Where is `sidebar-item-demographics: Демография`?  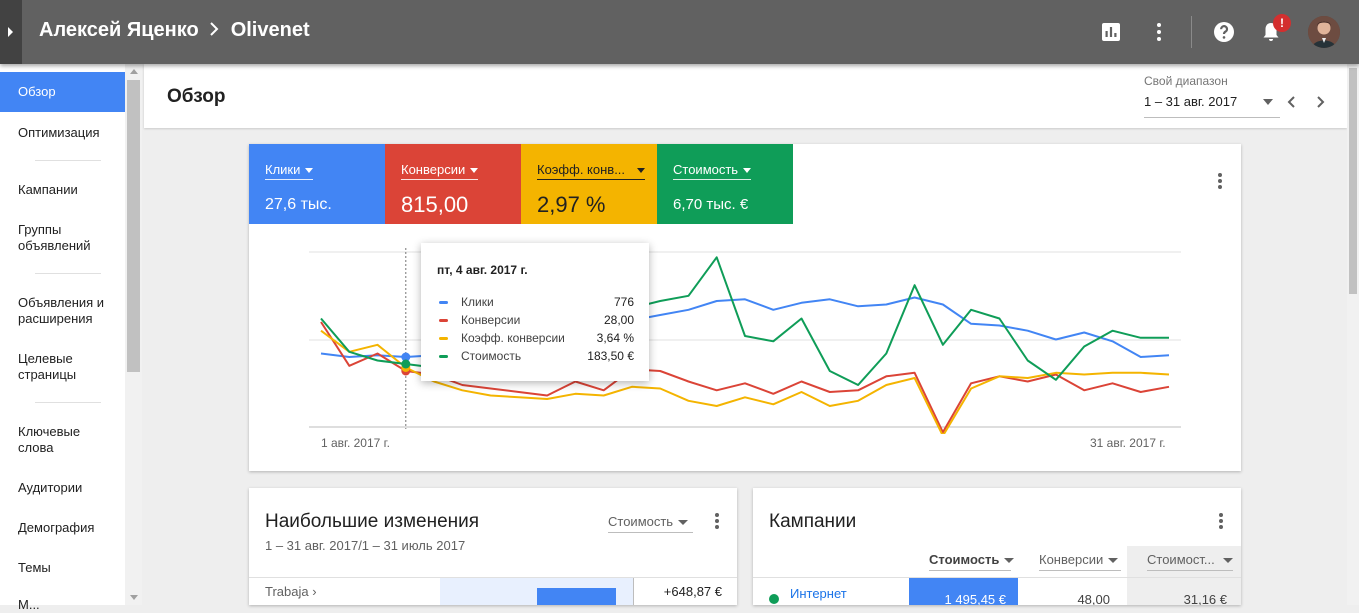 sidebar-item-demographics: Демография is located at coordinates (62, 528).